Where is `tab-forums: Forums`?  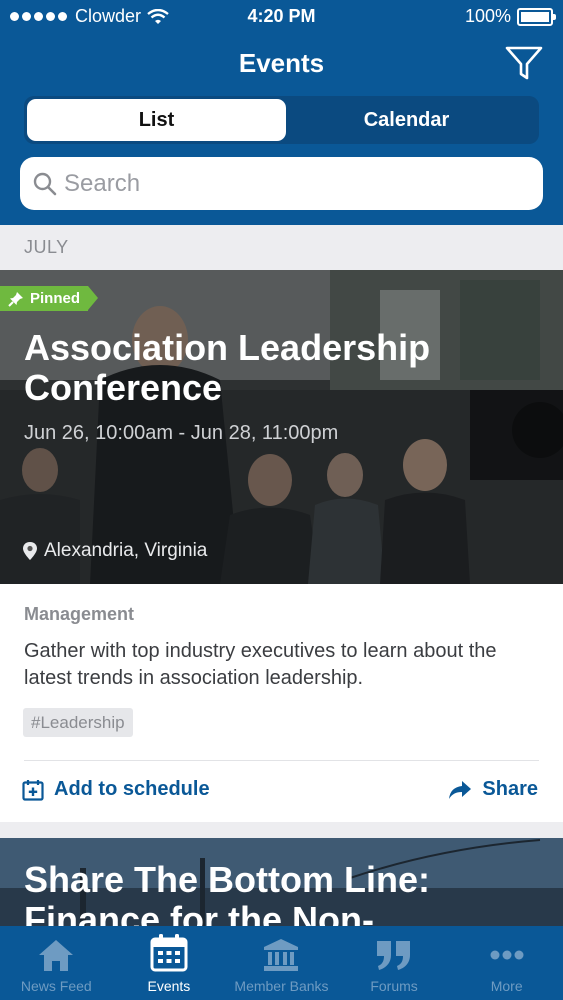 tab-forums: Forums is located at coordinates (394, 963).